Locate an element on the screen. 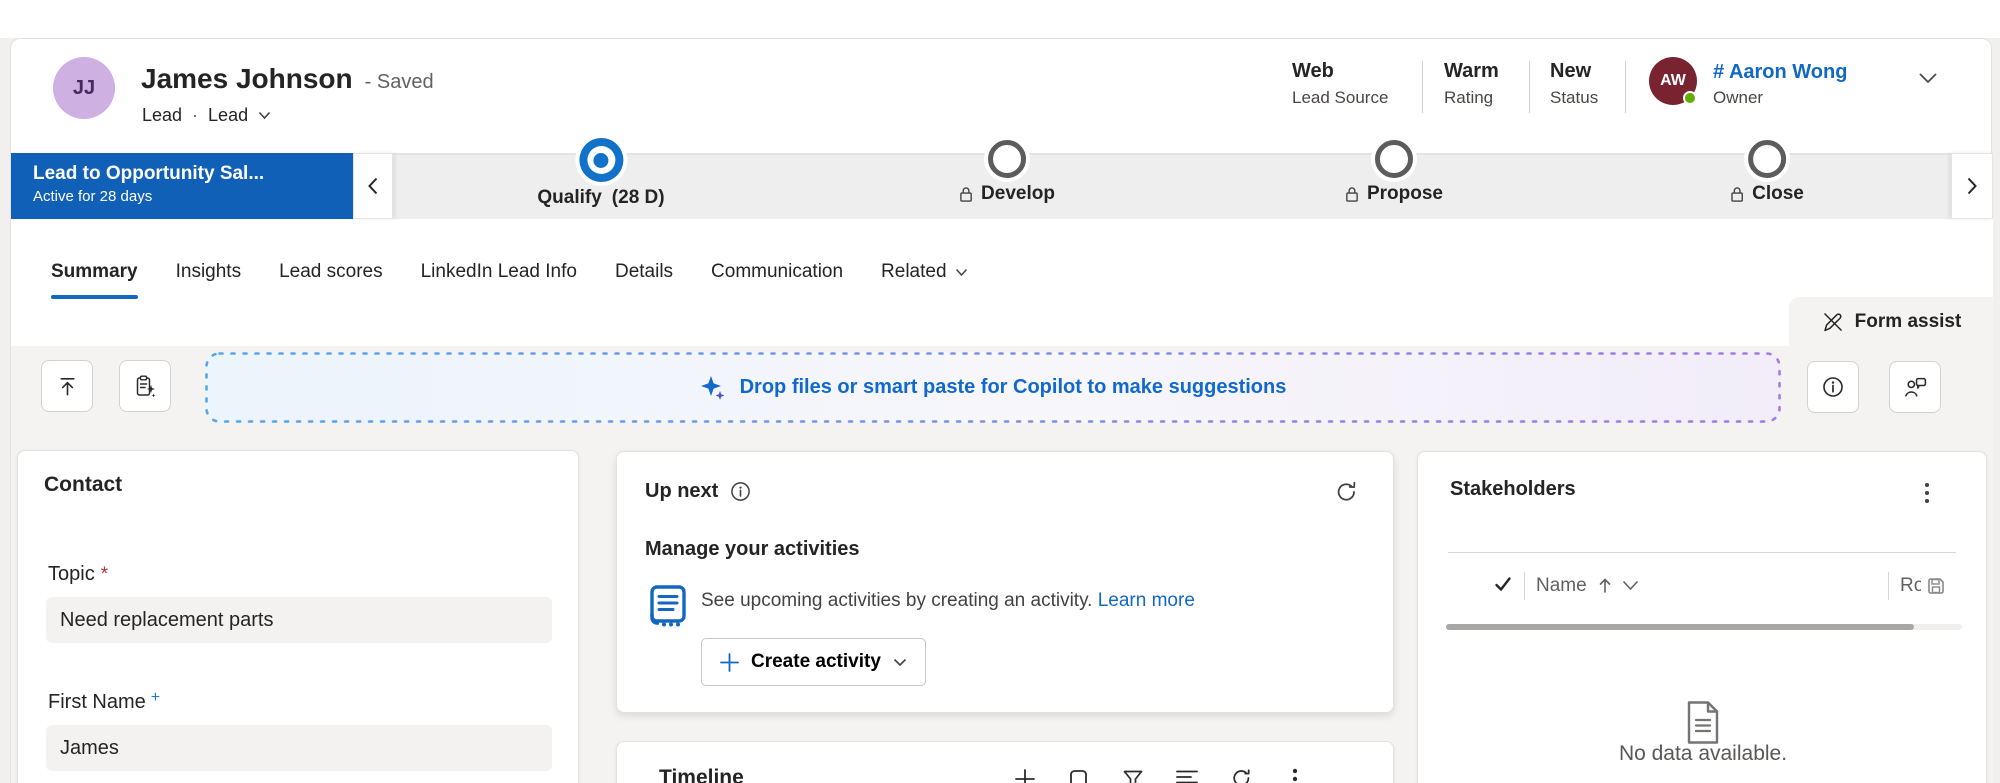 This screenshot has height=783, width=2000. stage-label: Close is located at coordinates (1778, 193).